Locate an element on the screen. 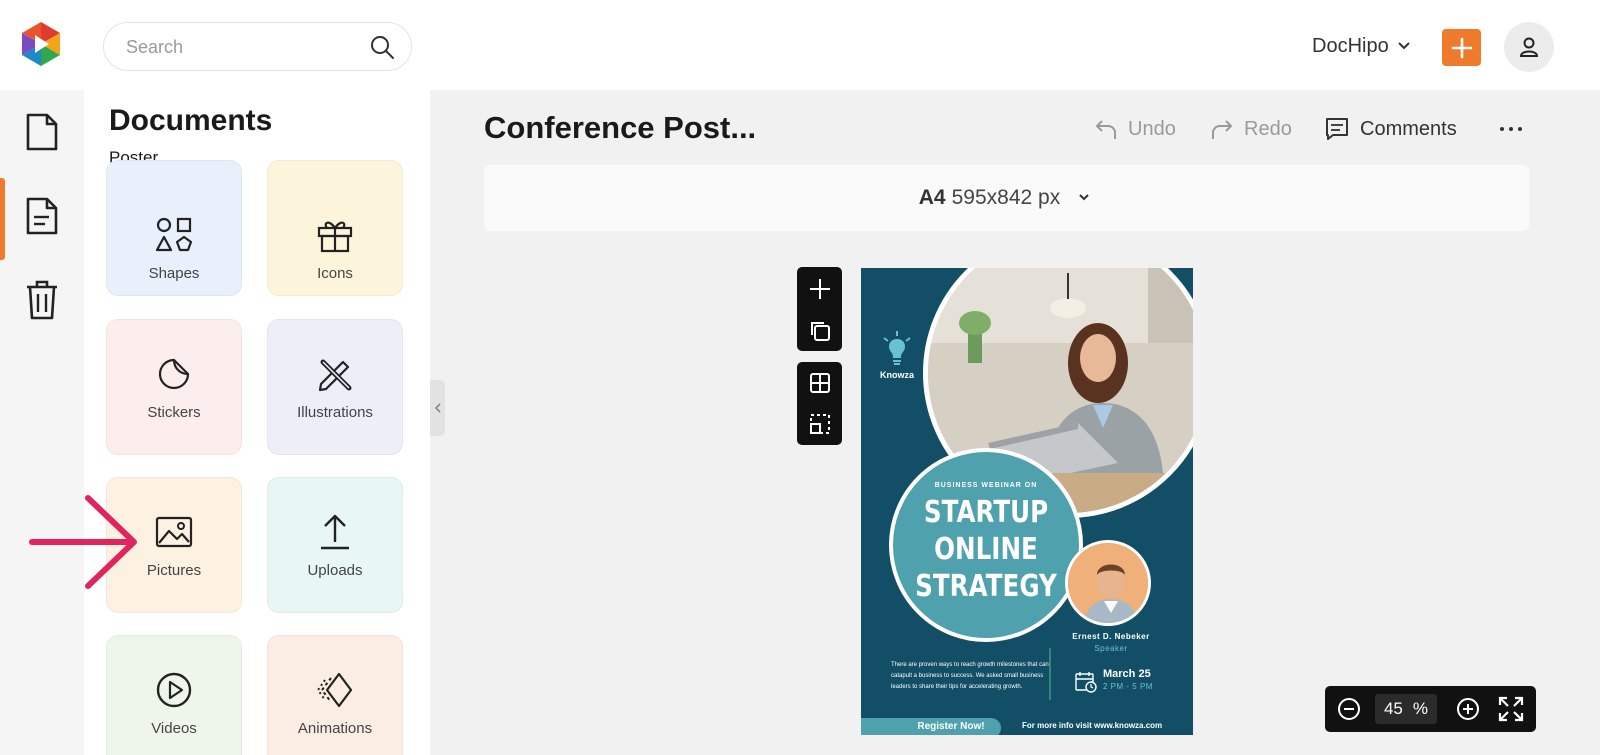 This screenshot has height=755, width=1600. create-new-button is located at coordinates (1461, 47).